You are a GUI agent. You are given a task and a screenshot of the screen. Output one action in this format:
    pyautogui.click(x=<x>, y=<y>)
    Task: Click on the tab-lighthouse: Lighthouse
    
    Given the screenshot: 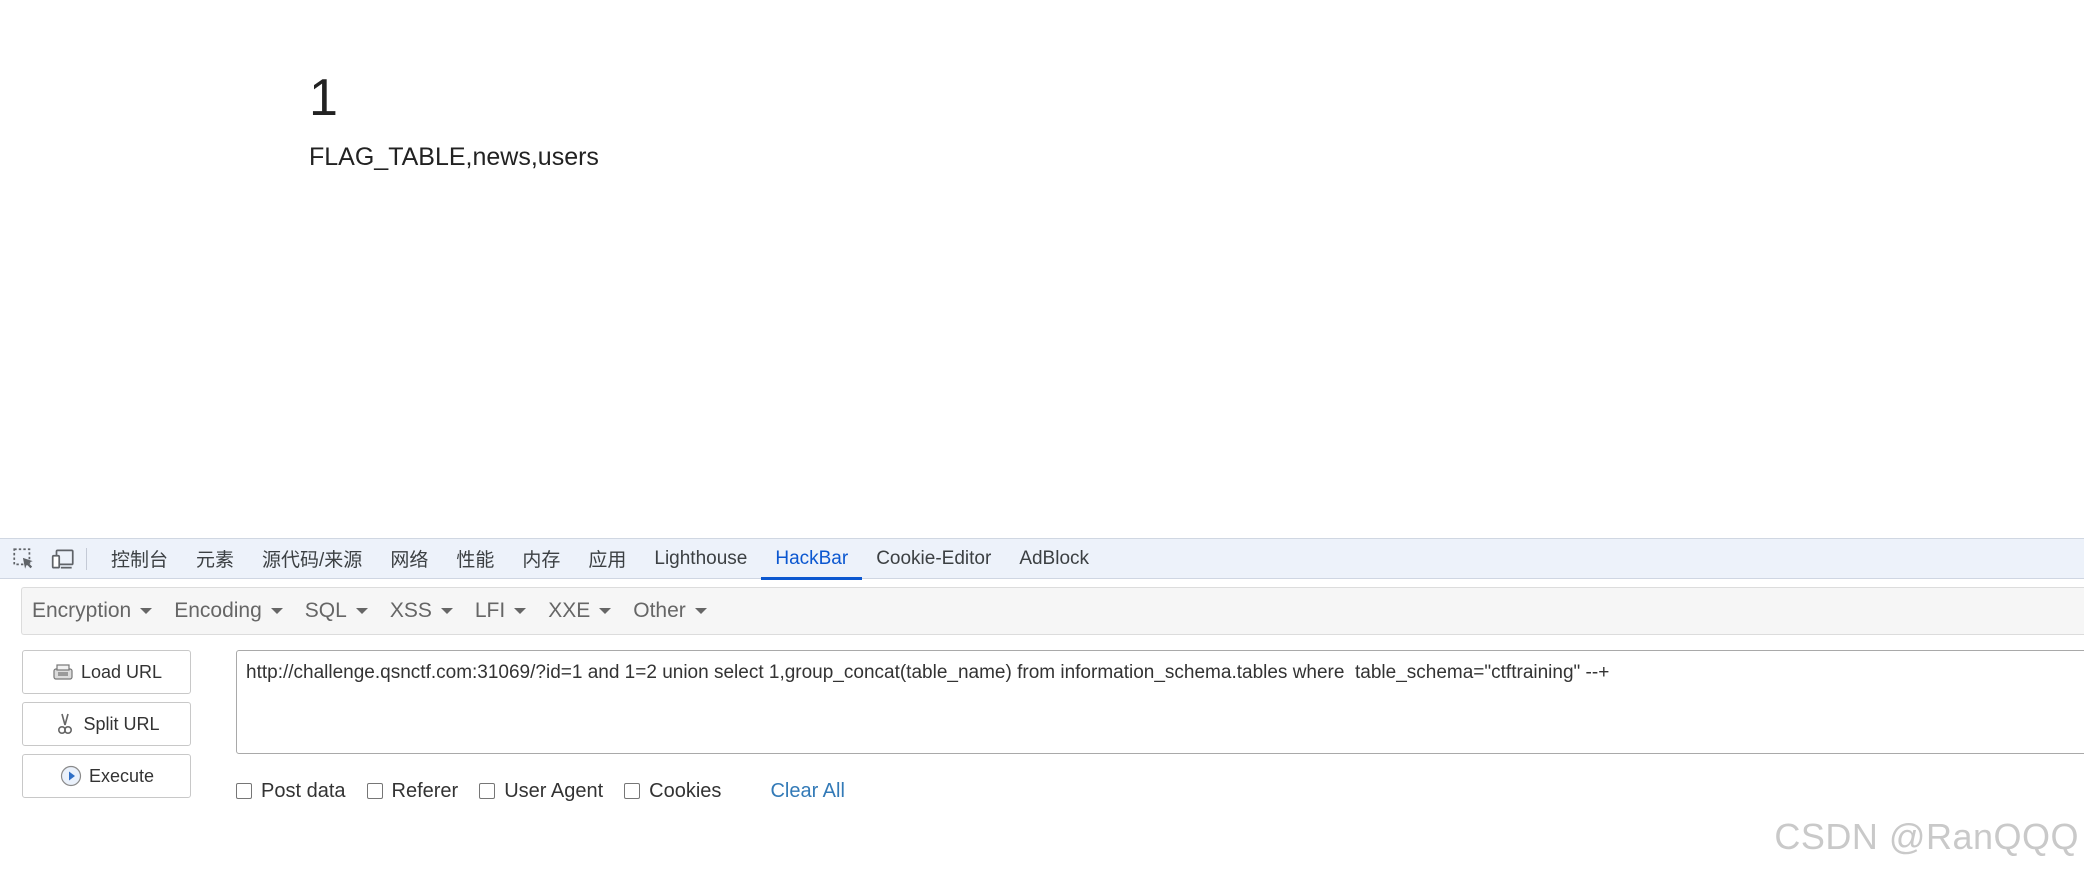 What is the action you would take?
    pyautogui.click(x=700, y=559)
    